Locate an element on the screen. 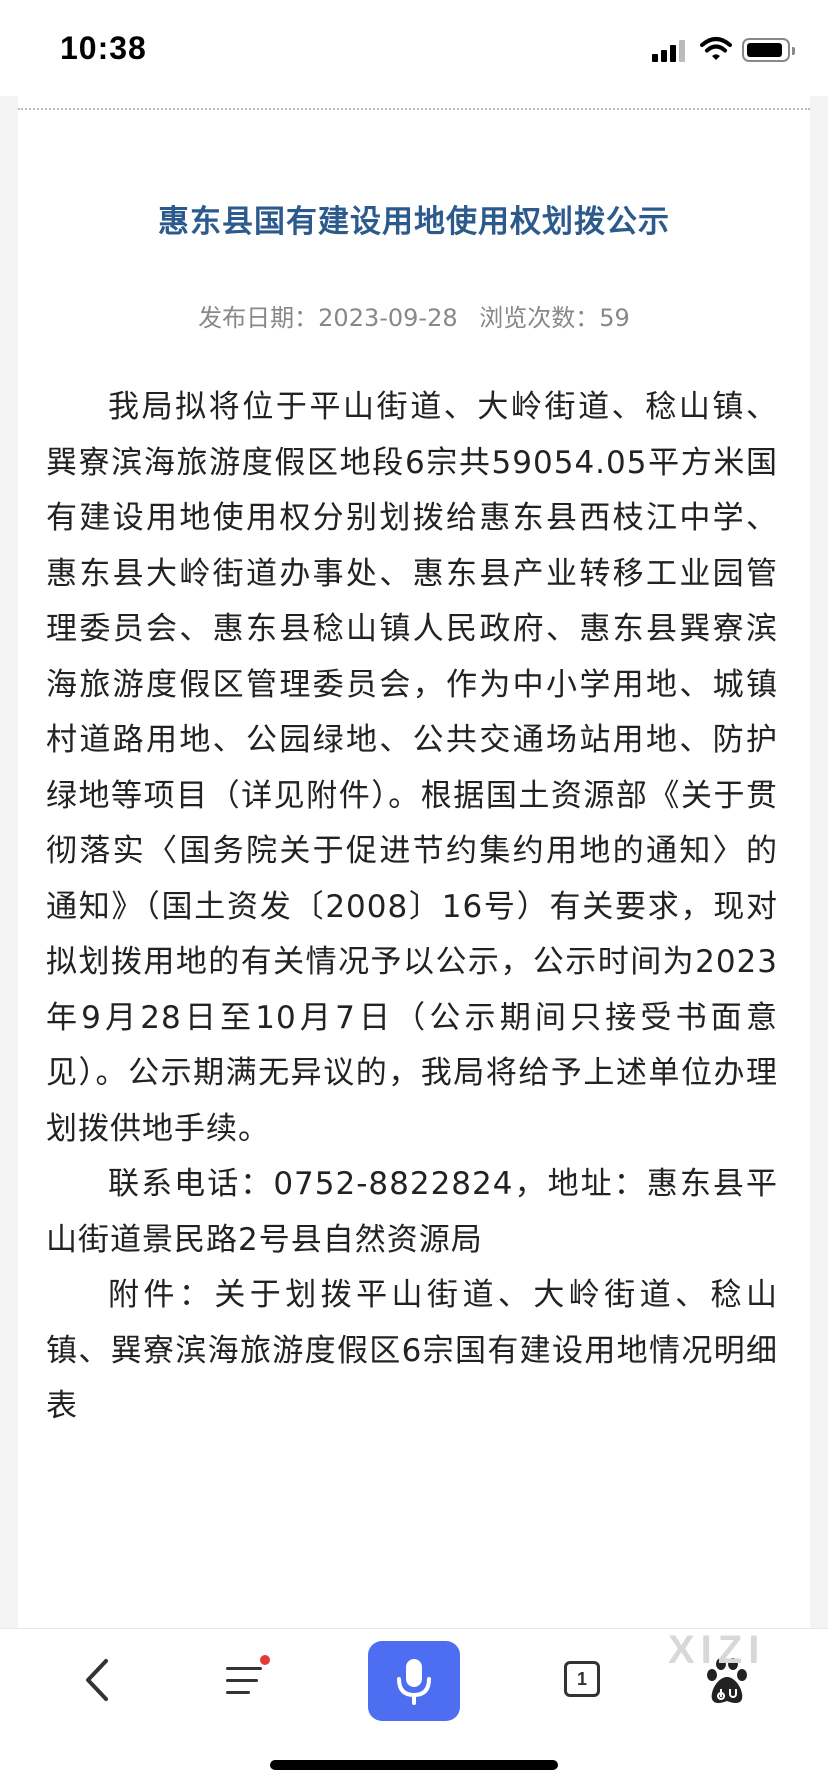 This screenshot has height=1792, width=828. menu-icon is located at coordinates (246, 1679).